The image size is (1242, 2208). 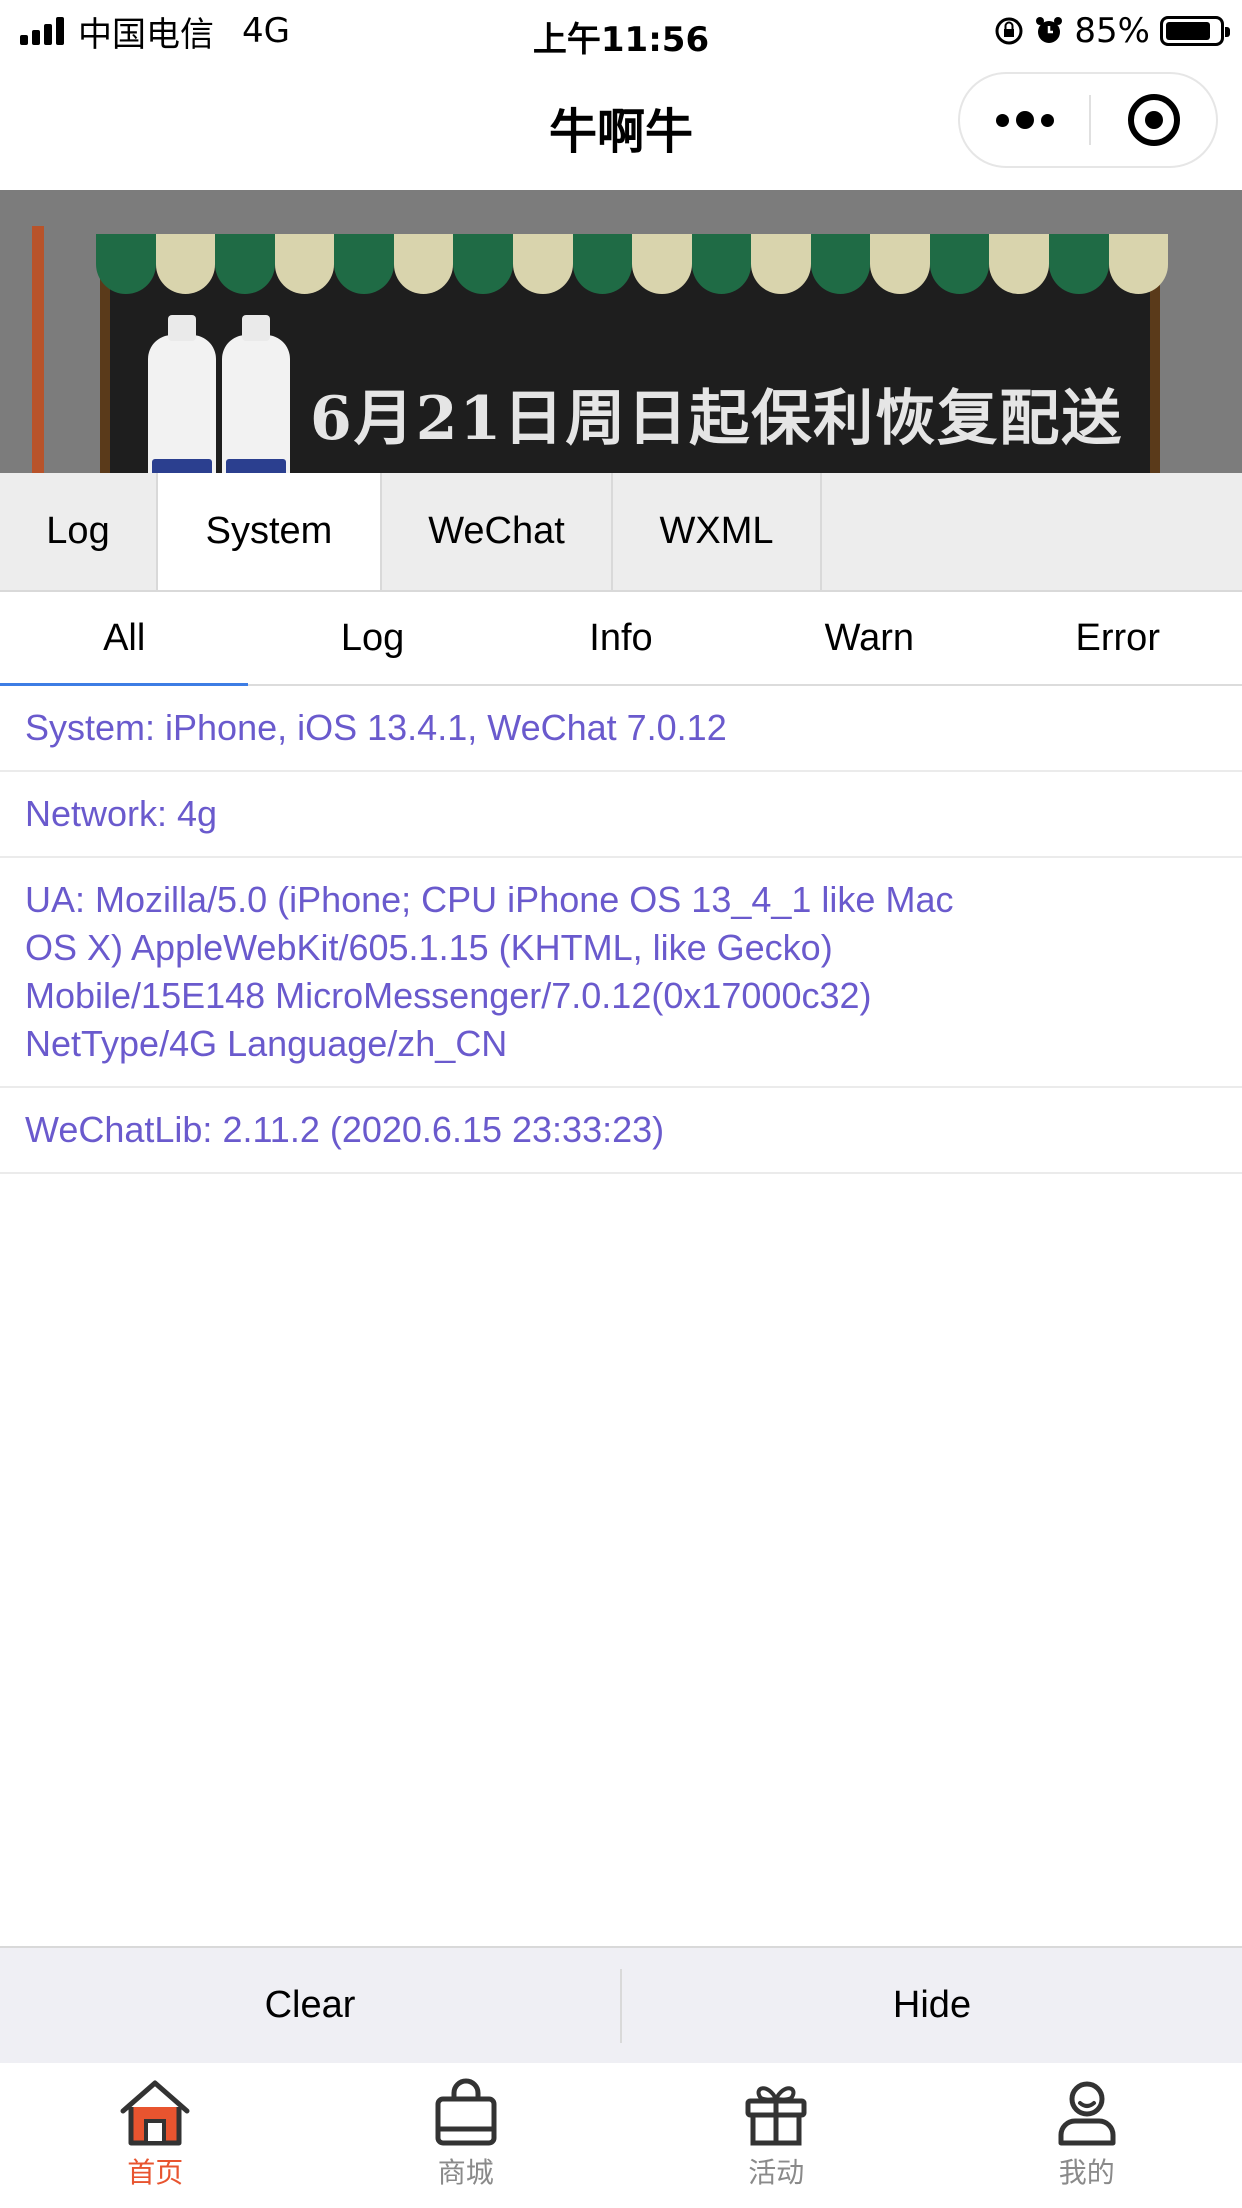 I want to click on tab-system: System, so click(x=270, y=531).